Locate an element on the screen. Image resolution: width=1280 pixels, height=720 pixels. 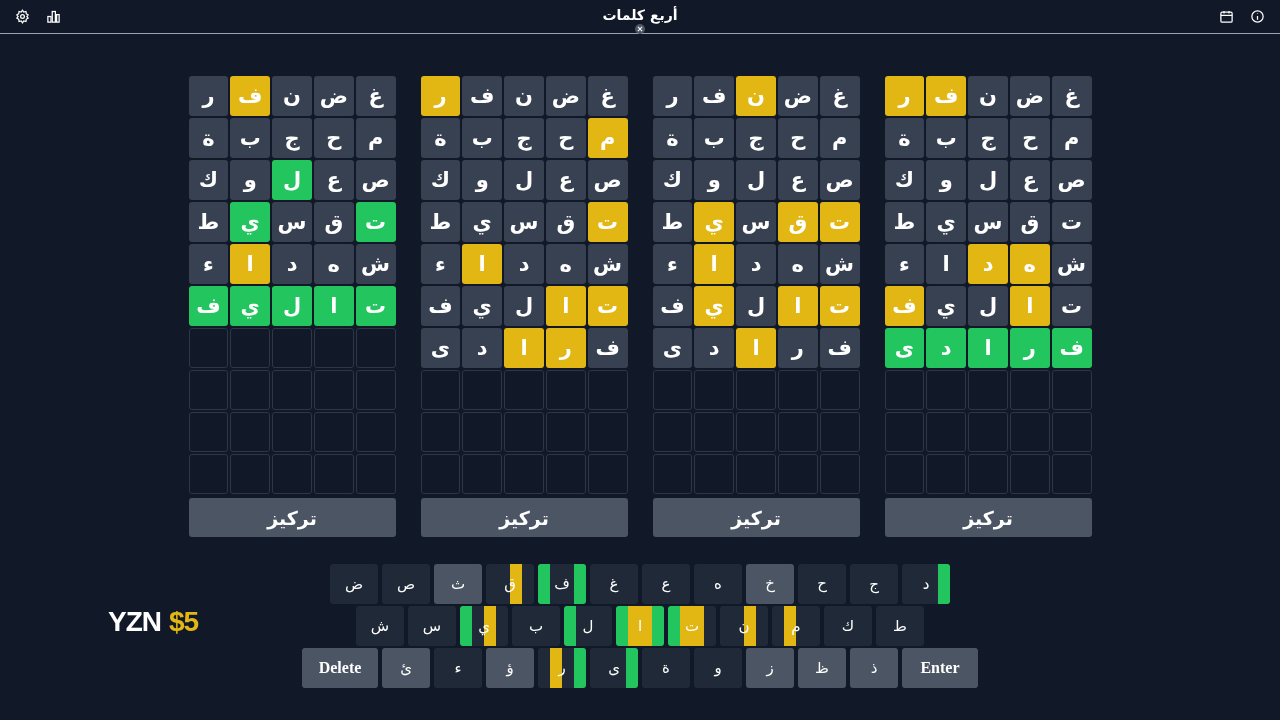
settings-icon is located at coordinates (22, 16).